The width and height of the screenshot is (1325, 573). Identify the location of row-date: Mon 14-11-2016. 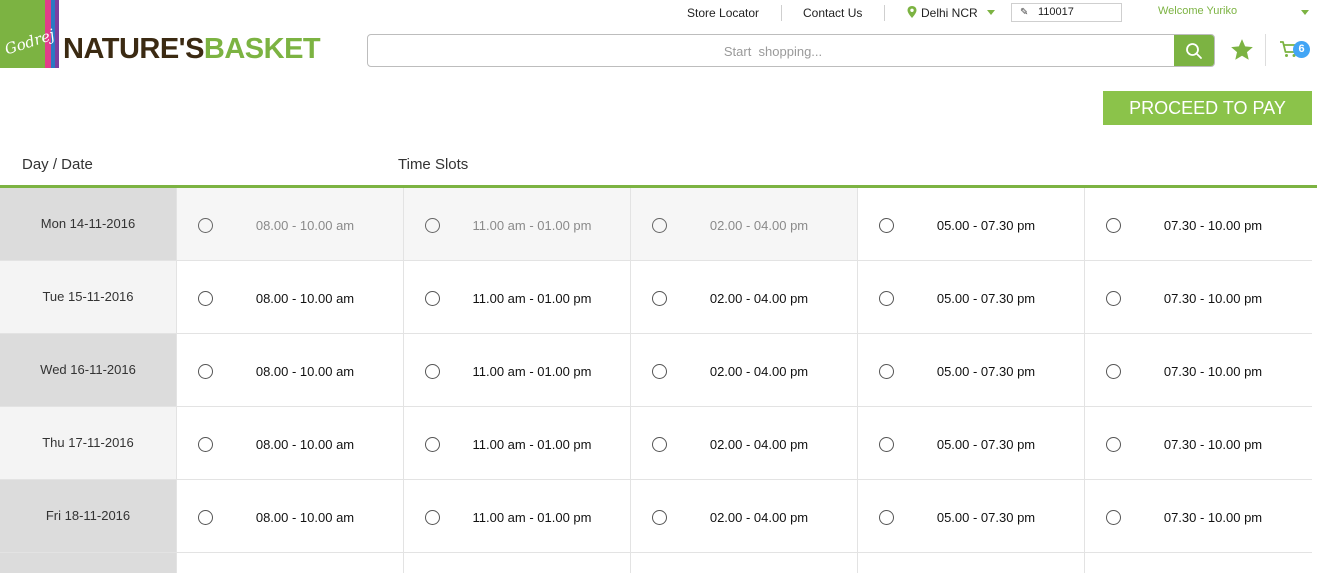
(88, 224).